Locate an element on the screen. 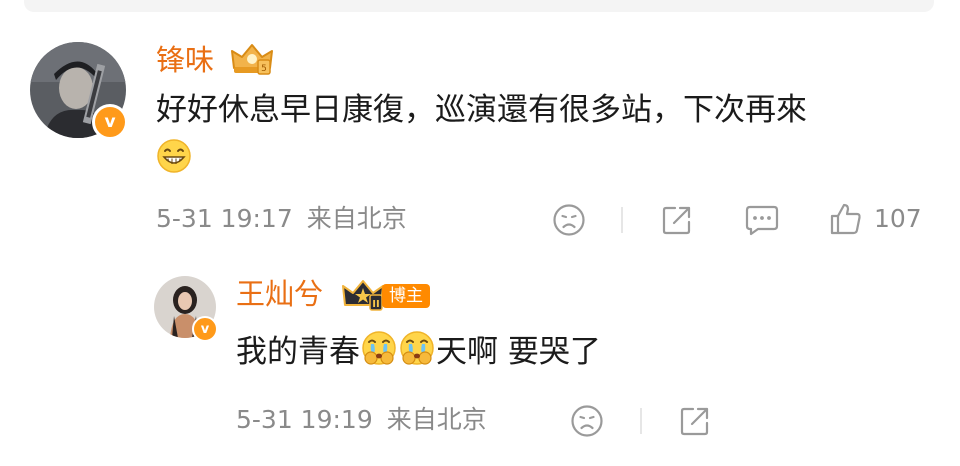 The height and width of the screenshot is (466, 960). reply-text: 我的青春 天啊 要哭了 is located at coordinates (418, 352).